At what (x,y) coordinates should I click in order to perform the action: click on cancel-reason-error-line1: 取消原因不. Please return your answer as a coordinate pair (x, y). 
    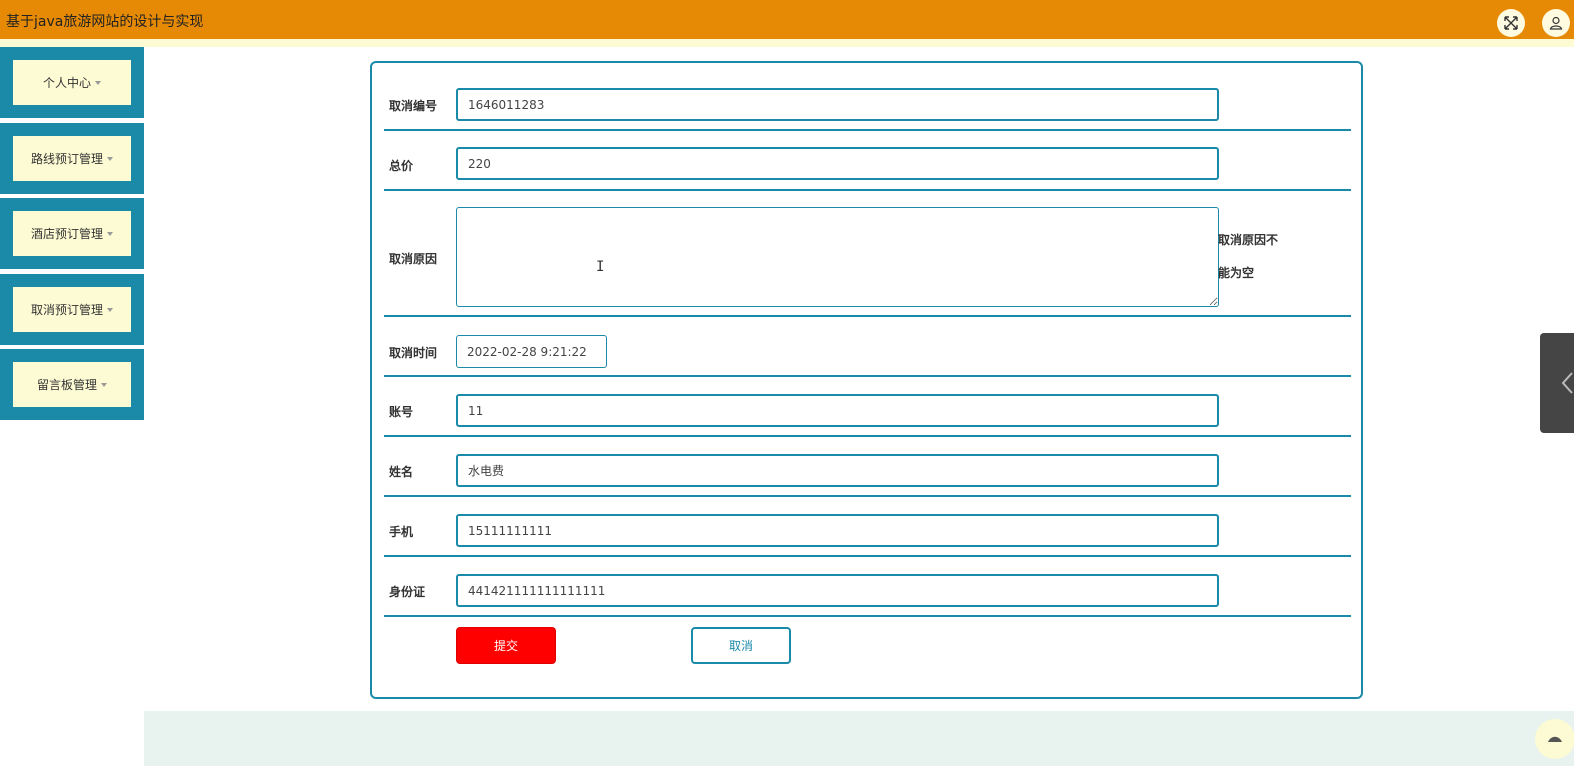
    Looking at the image, I should click on (1248, 240).